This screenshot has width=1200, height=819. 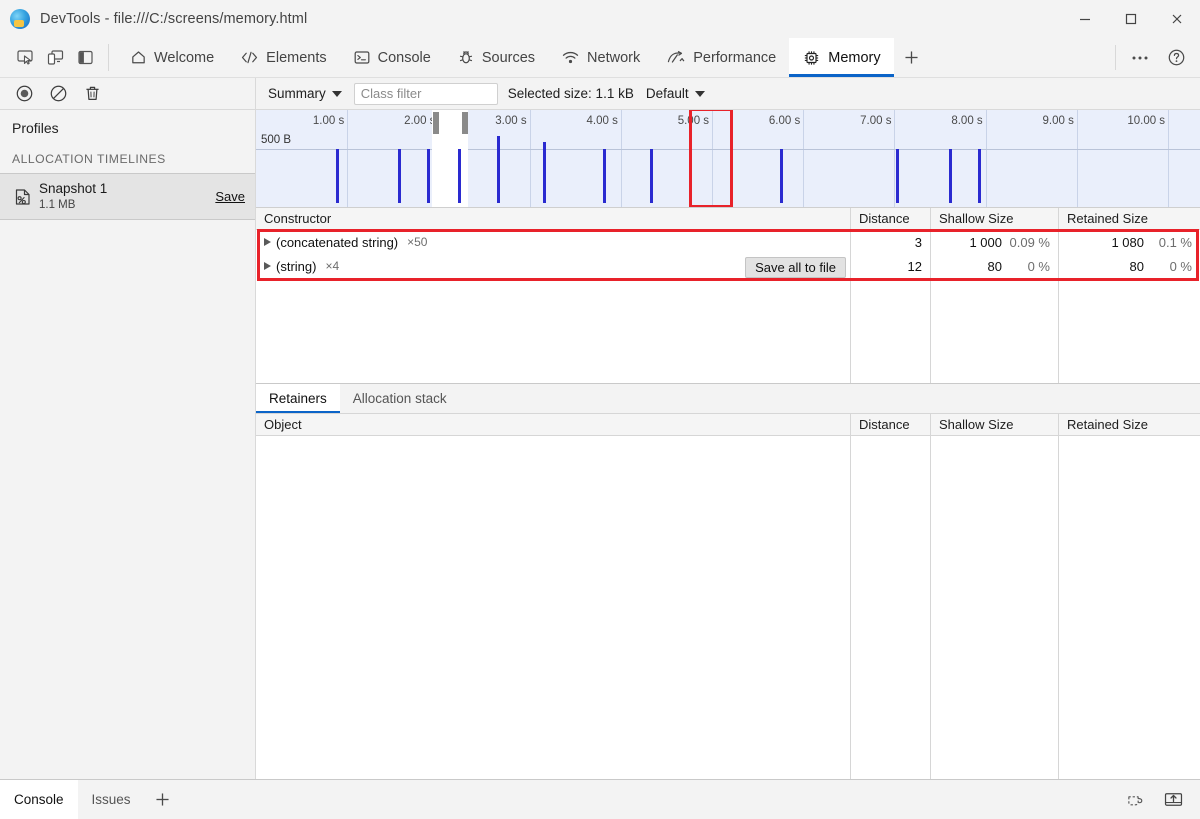 What do you see at coordinates (676, 57) in the screenshot?
I see `performance-gauge-icon` at bounding box center [676, 57].